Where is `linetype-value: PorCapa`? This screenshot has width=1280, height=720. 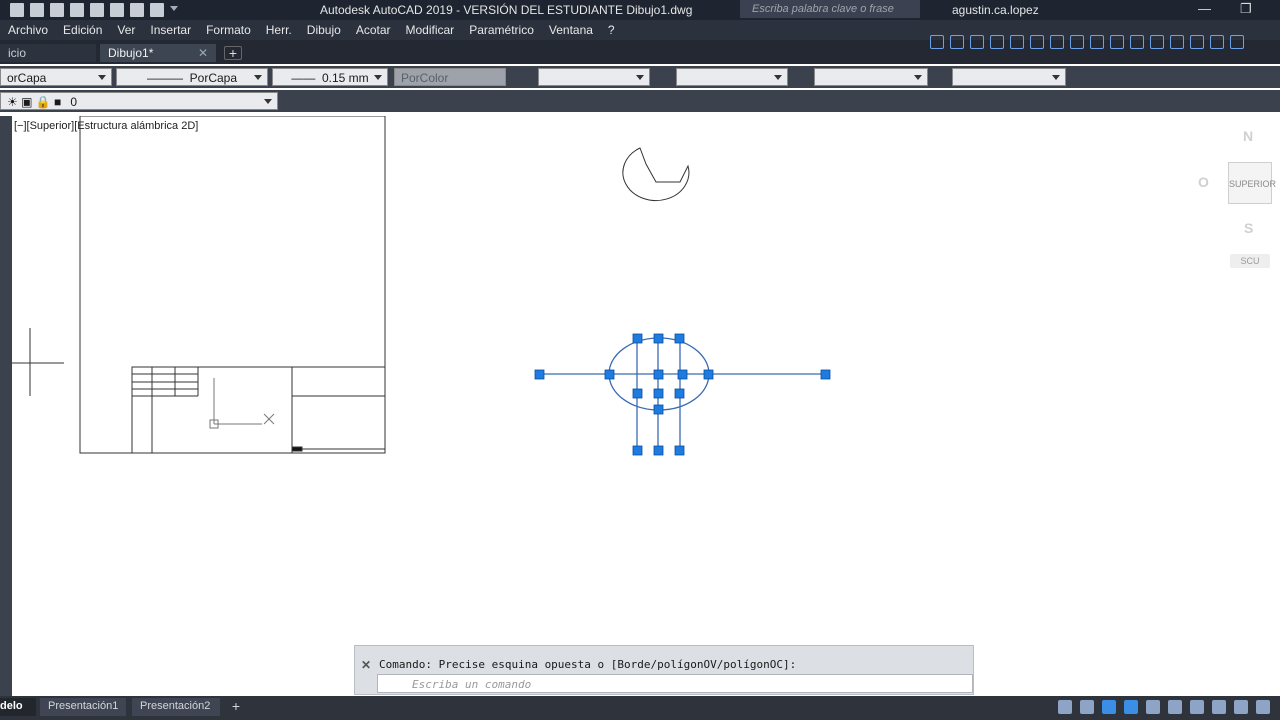
linetype-value: PorCapa is located at coordinates (213, 78).